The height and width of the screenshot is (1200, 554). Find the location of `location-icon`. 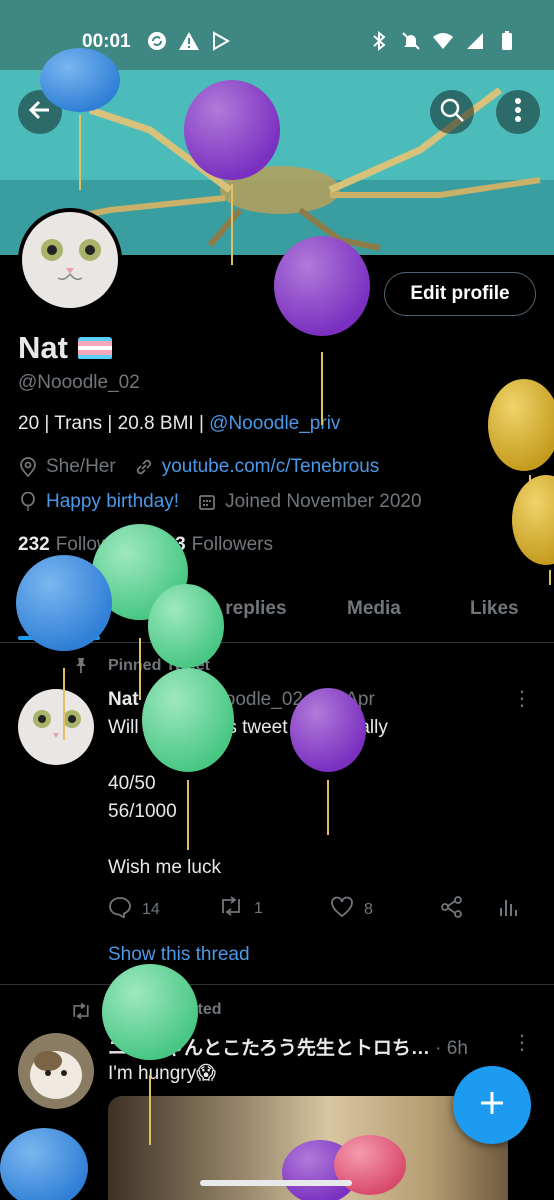

location-icon is located at coordinates (28, 467).